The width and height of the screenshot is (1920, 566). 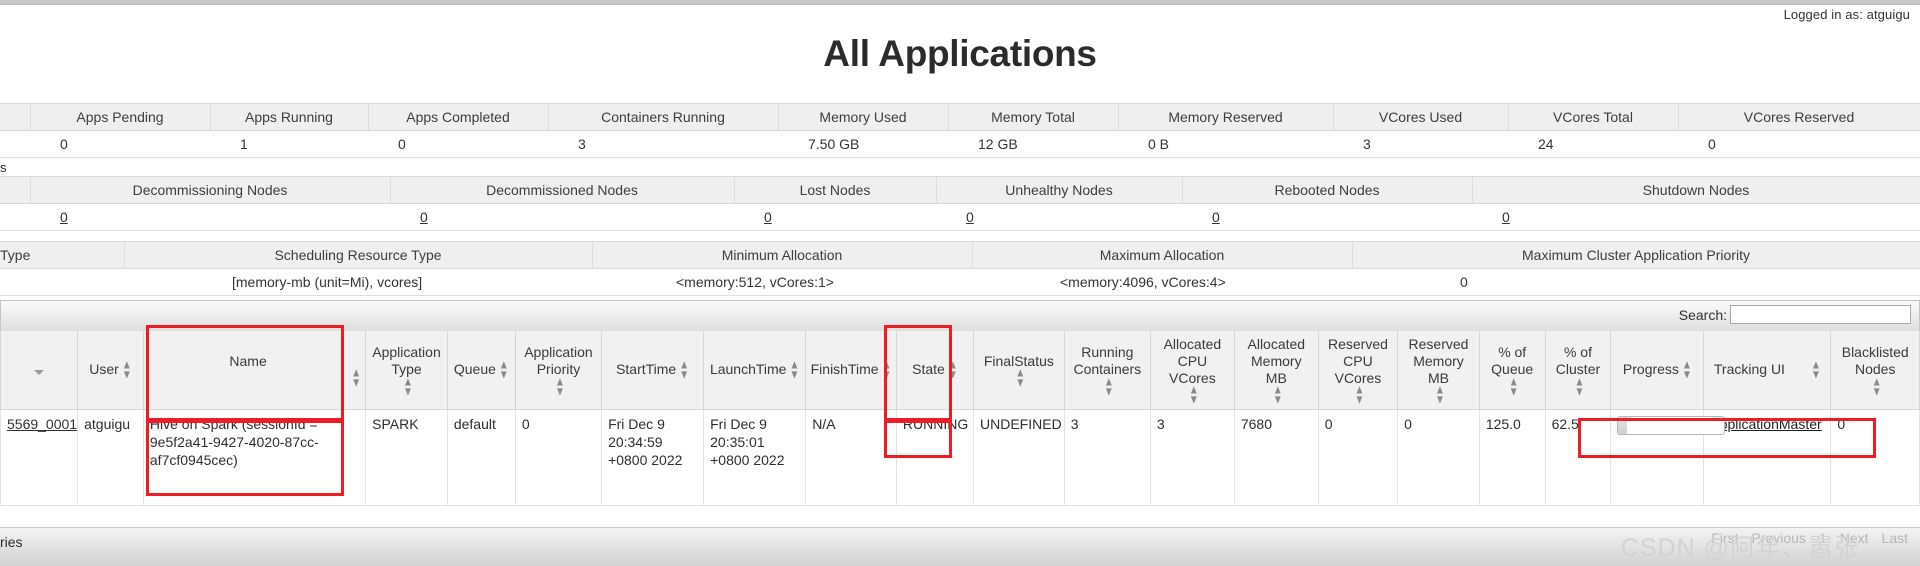 What do you see at coordinates (768, 217) in the screenshot?
I see `lost-nodes-link: 0` at bounding box center [768, 217].